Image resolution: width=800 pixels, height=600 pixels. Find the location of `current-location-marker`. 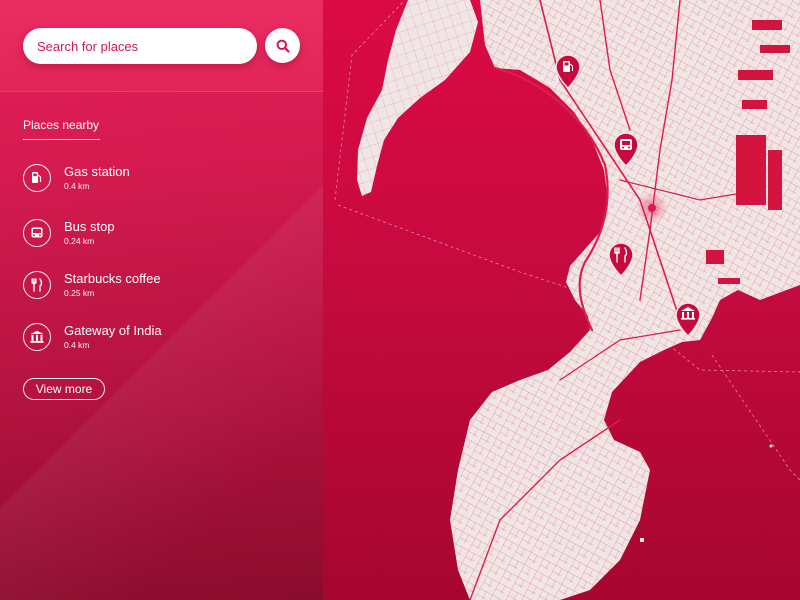

current-location-marker is located at coordinates (652, 208).